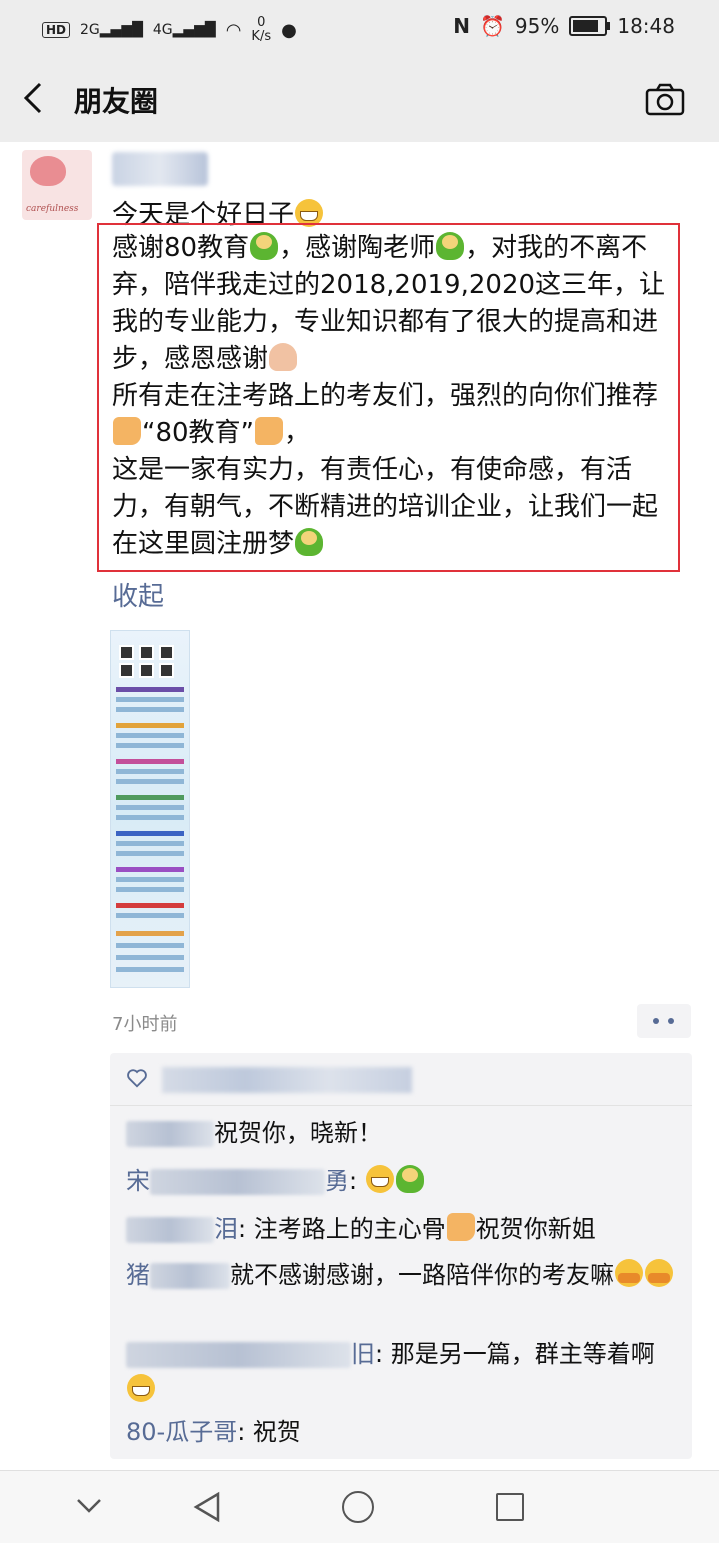  I want to click on top-app-bar: 朋友圈, so click(359, 100).